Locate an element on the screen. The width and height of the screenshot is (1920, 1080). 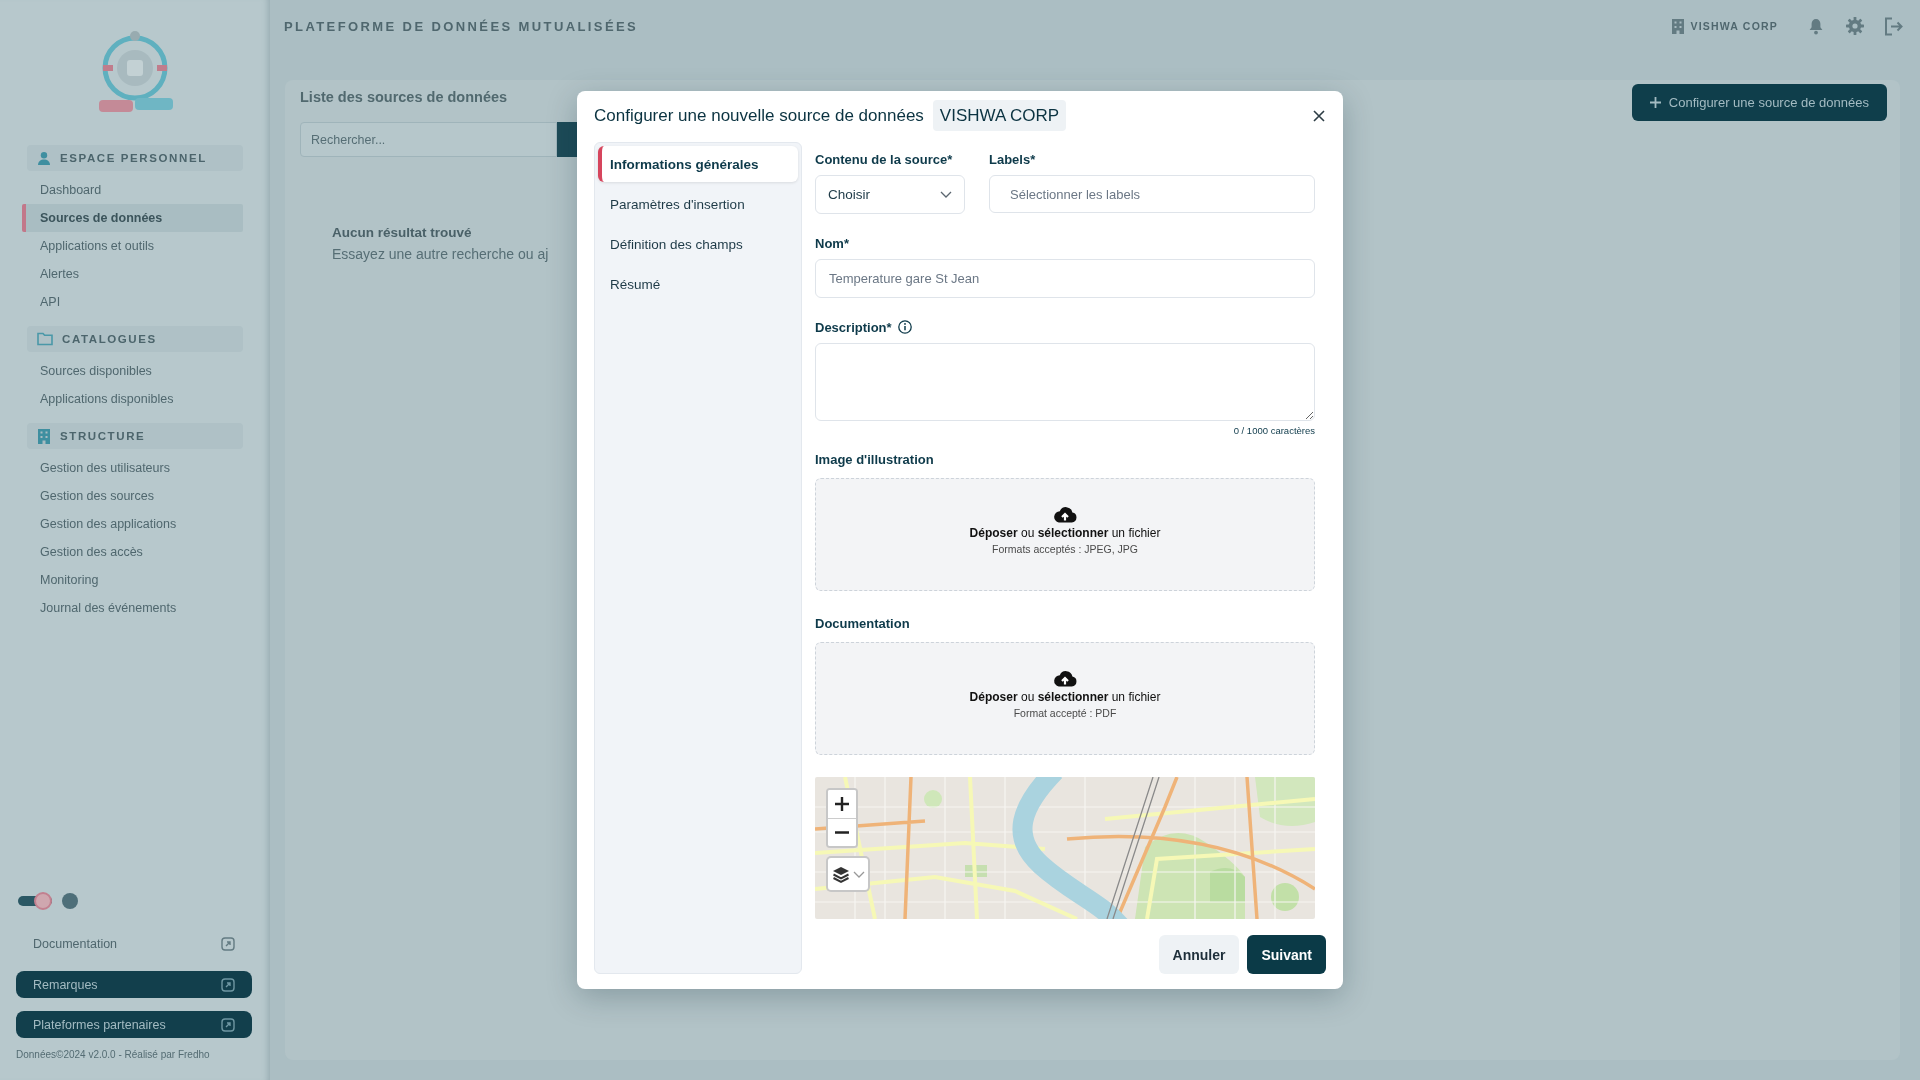
nav-item: Monitoring is located at coordinates (132, 580).